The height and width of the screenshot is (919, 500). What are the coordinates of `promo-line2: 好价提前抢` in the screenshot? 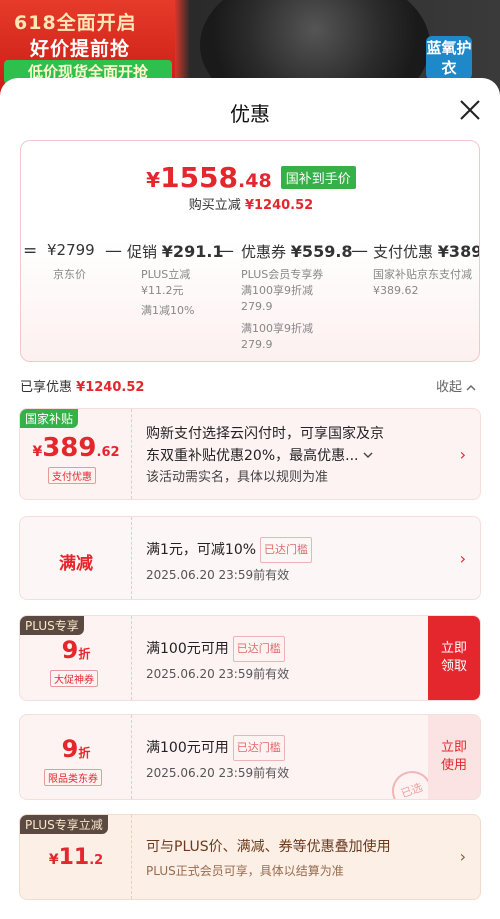 It's located at (80, 49).